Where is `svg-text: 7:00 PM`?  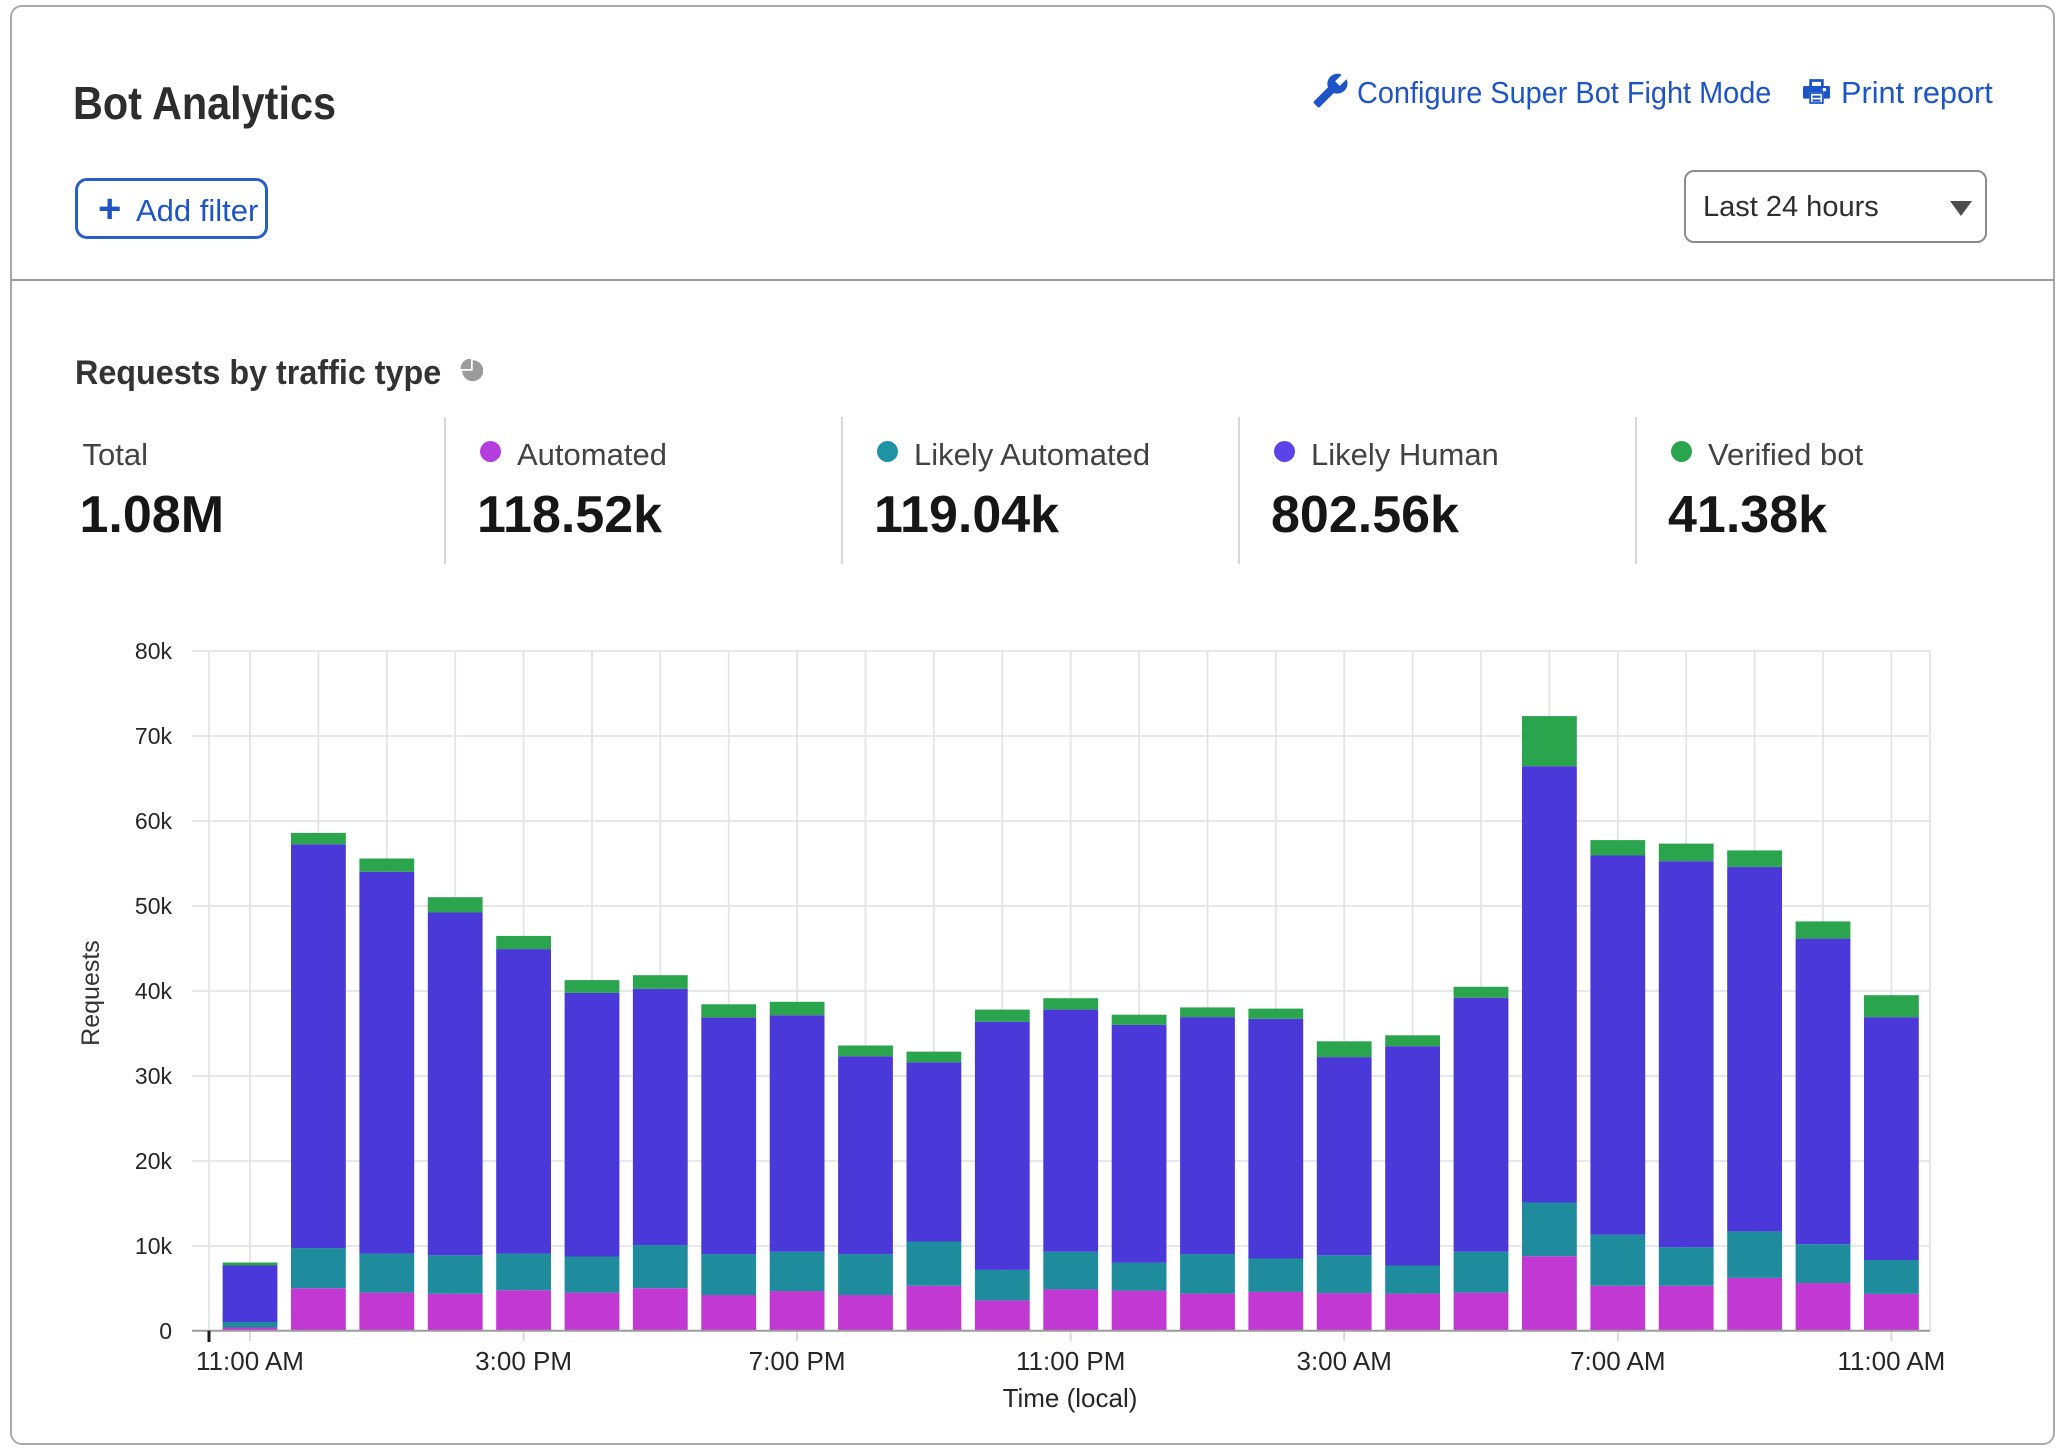
svg-text: 7:00 PM is located at coordinates (797, 1361).